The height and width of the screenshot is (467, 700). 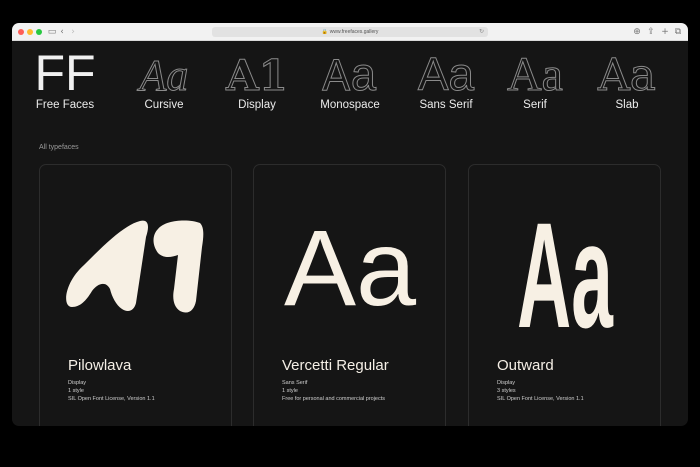 What do you see at coordinates (627, 105) in the screenshot?
I see `category-label: Slab` at bounding box center [627, 105].